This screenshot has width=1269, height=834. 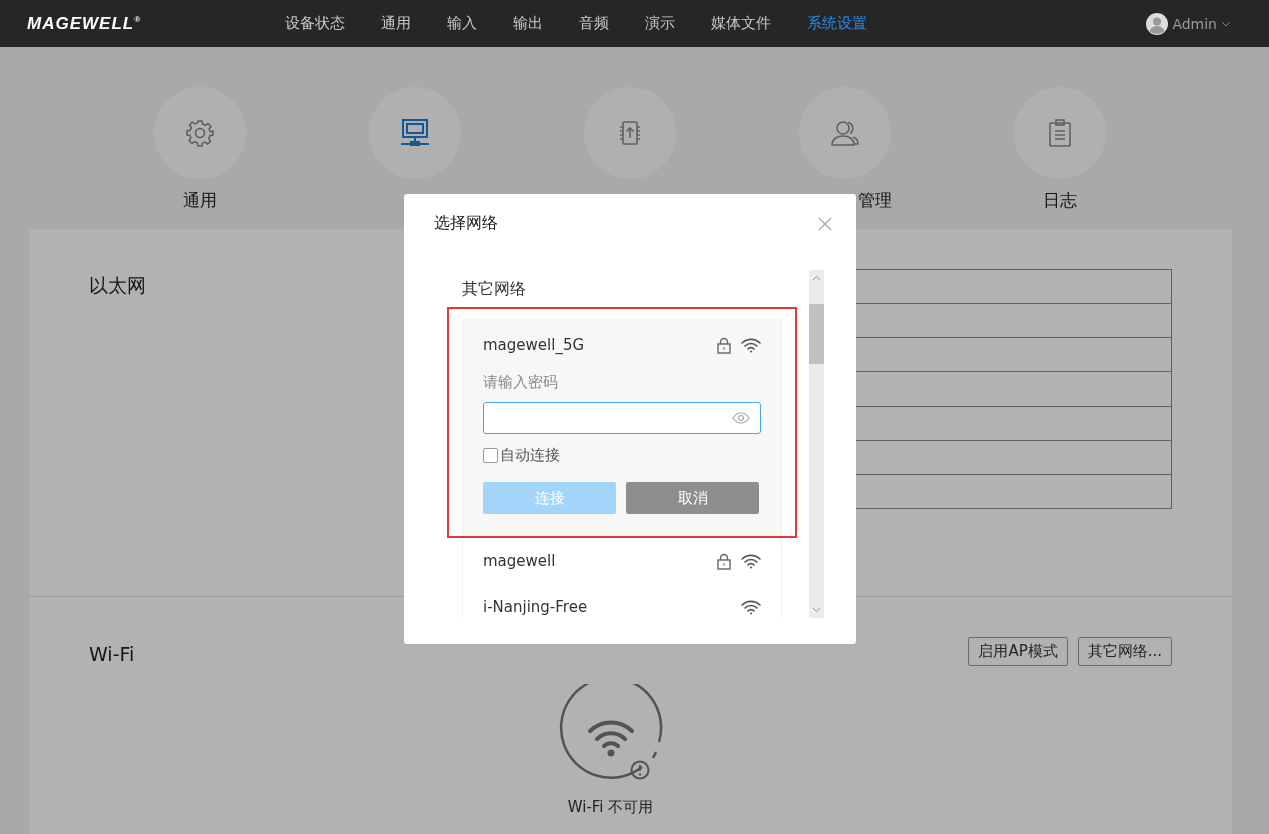 I want to click on user-name: Admin, so click(x=1194, y=23).